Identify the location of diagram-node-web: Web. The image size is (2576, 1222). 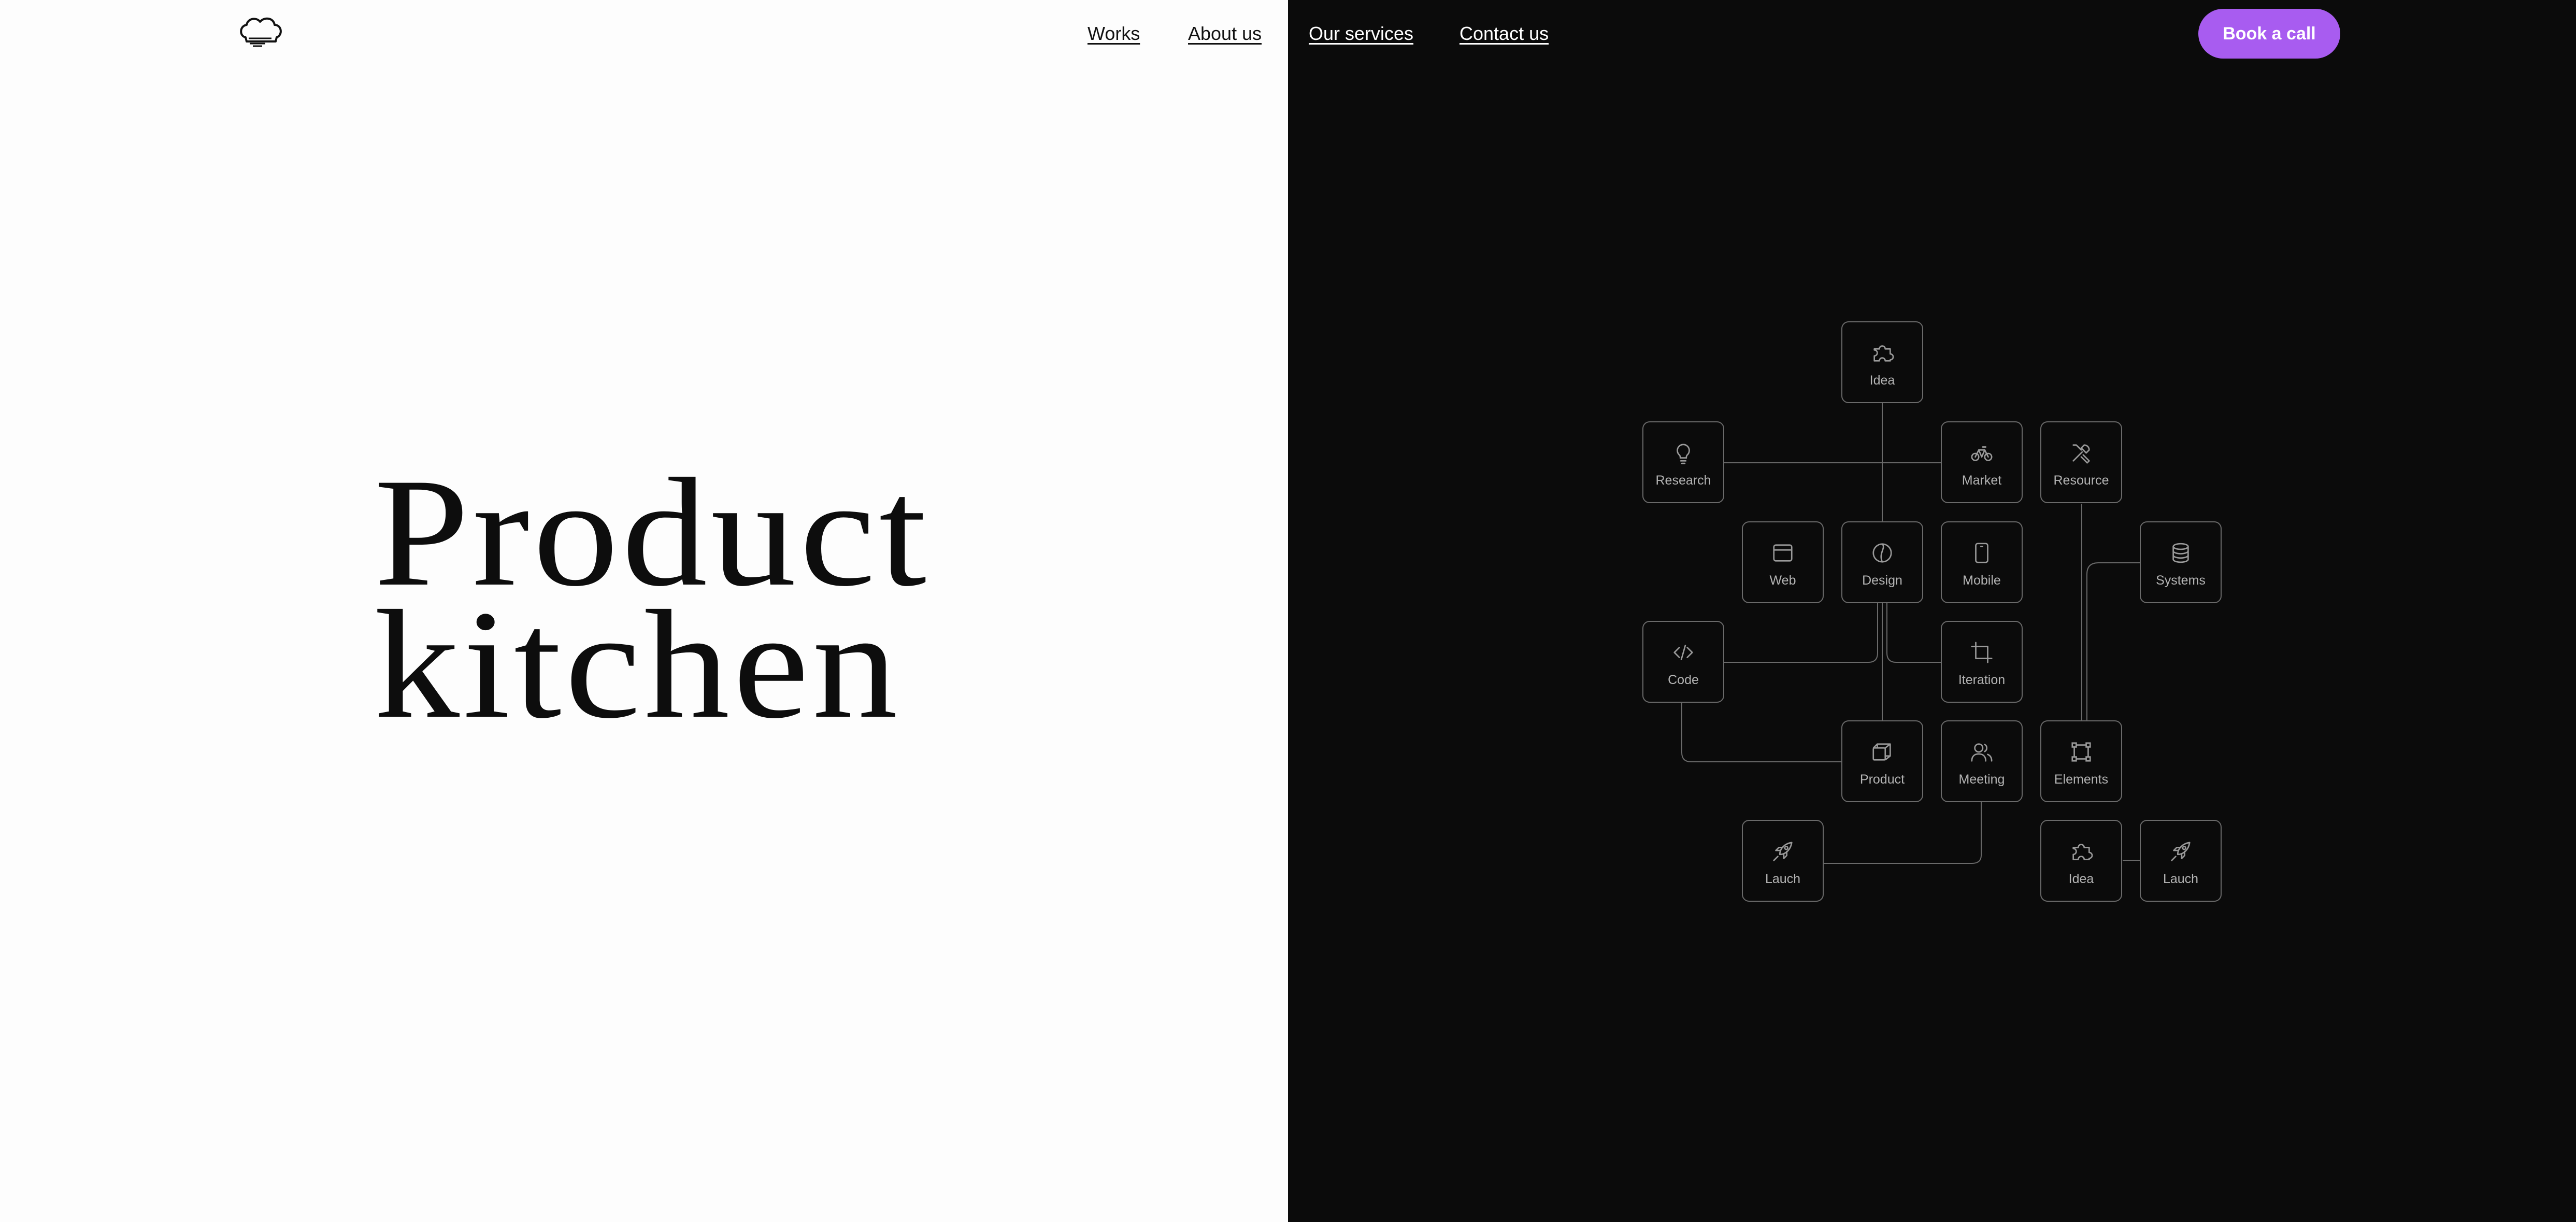
(1783, 562).